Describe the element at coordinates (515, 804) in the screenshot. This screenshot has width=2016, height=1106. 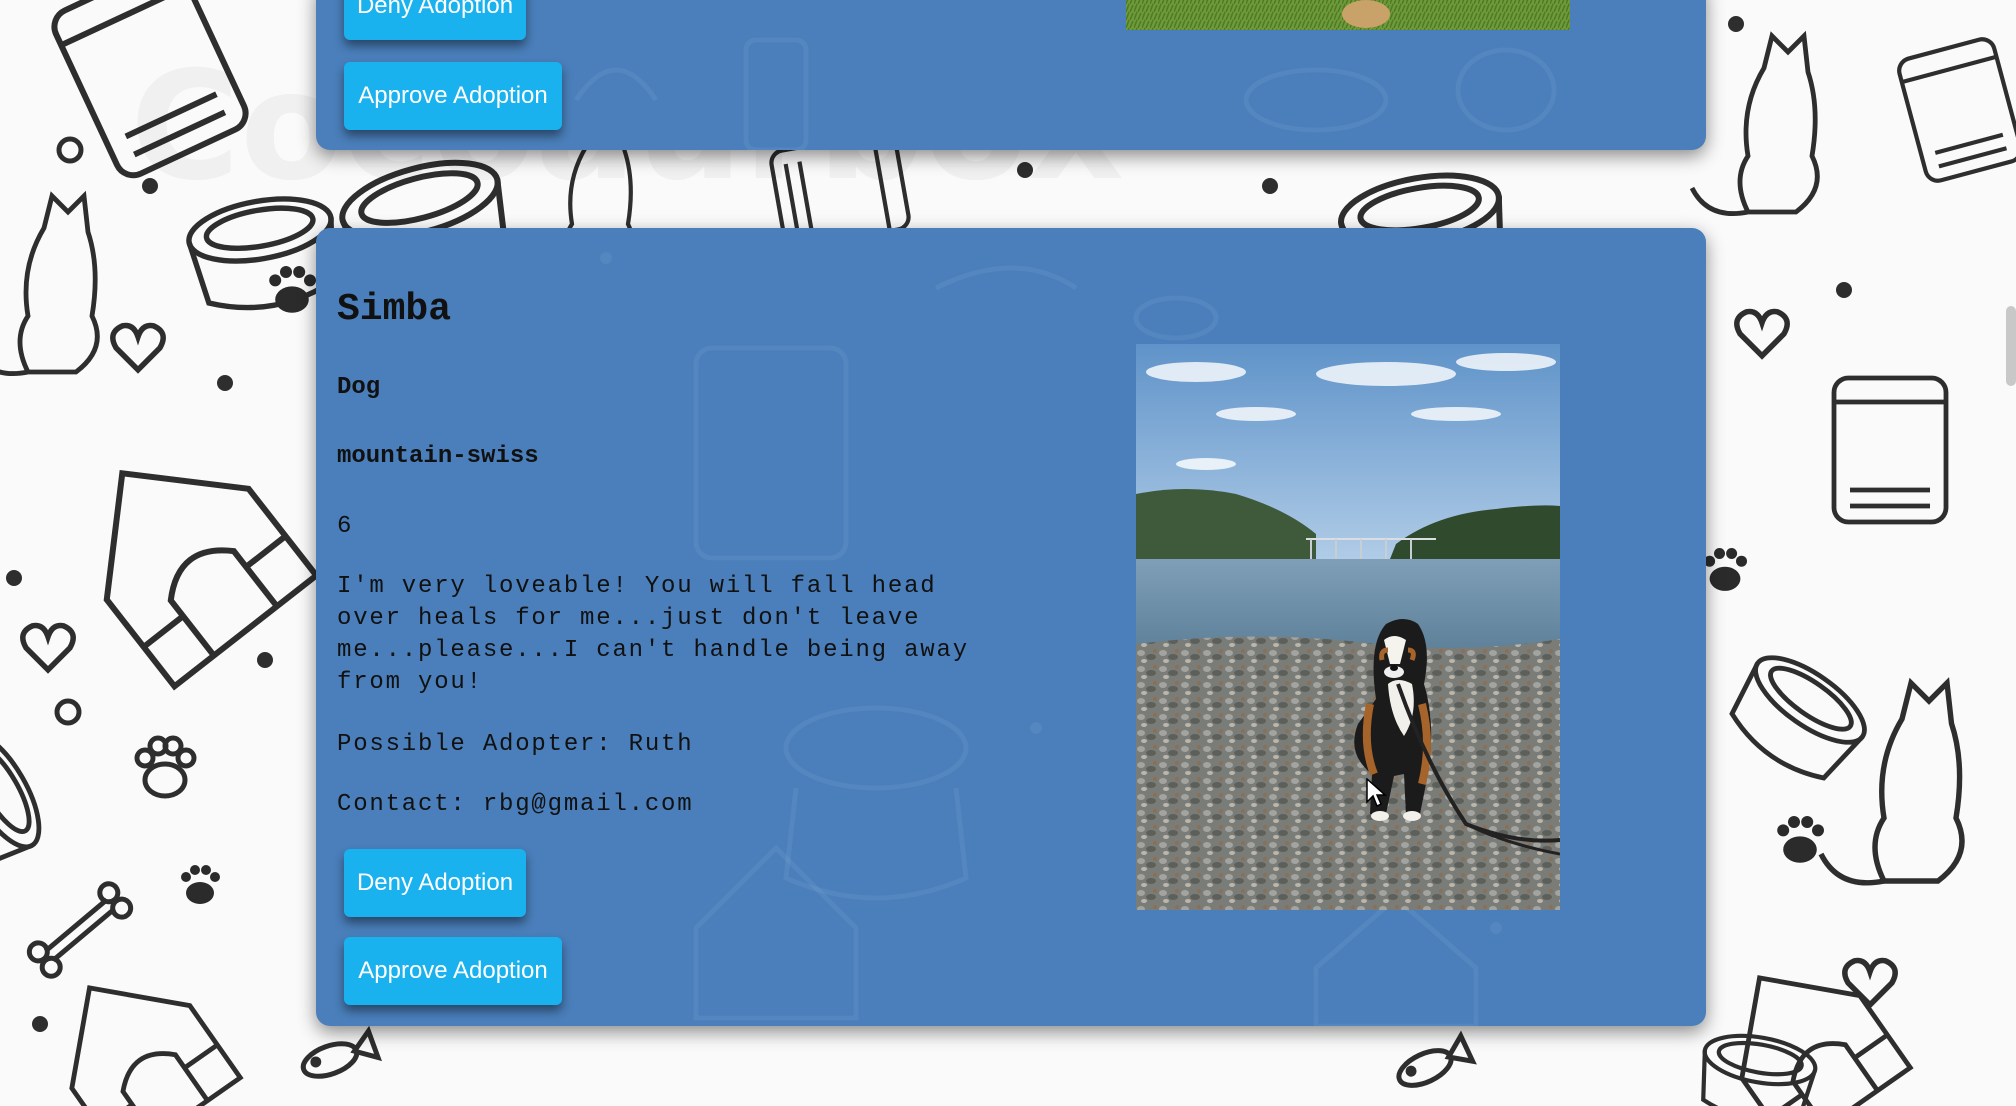
I see `adopter-contact: Contact: rbg@gmail.com` at that location.